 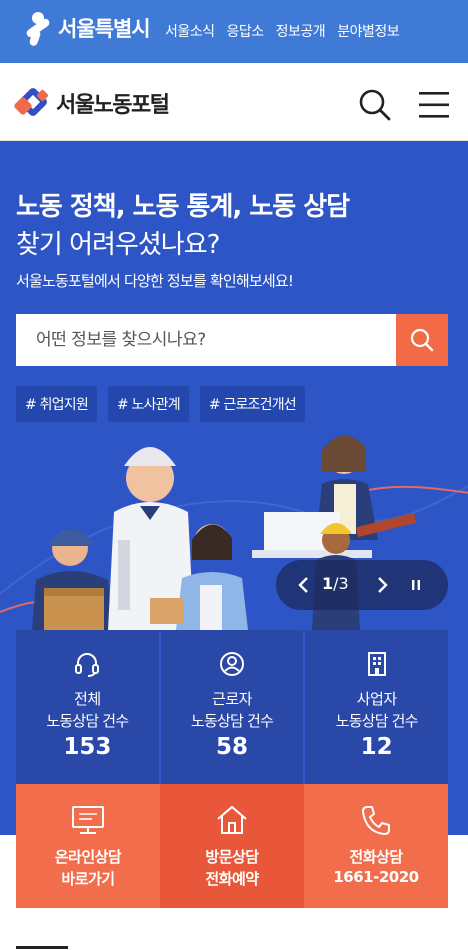 What do you see at coordinates (232, 664) in the screenshot?
I see `user-icon` at bounding box center [232, 664].